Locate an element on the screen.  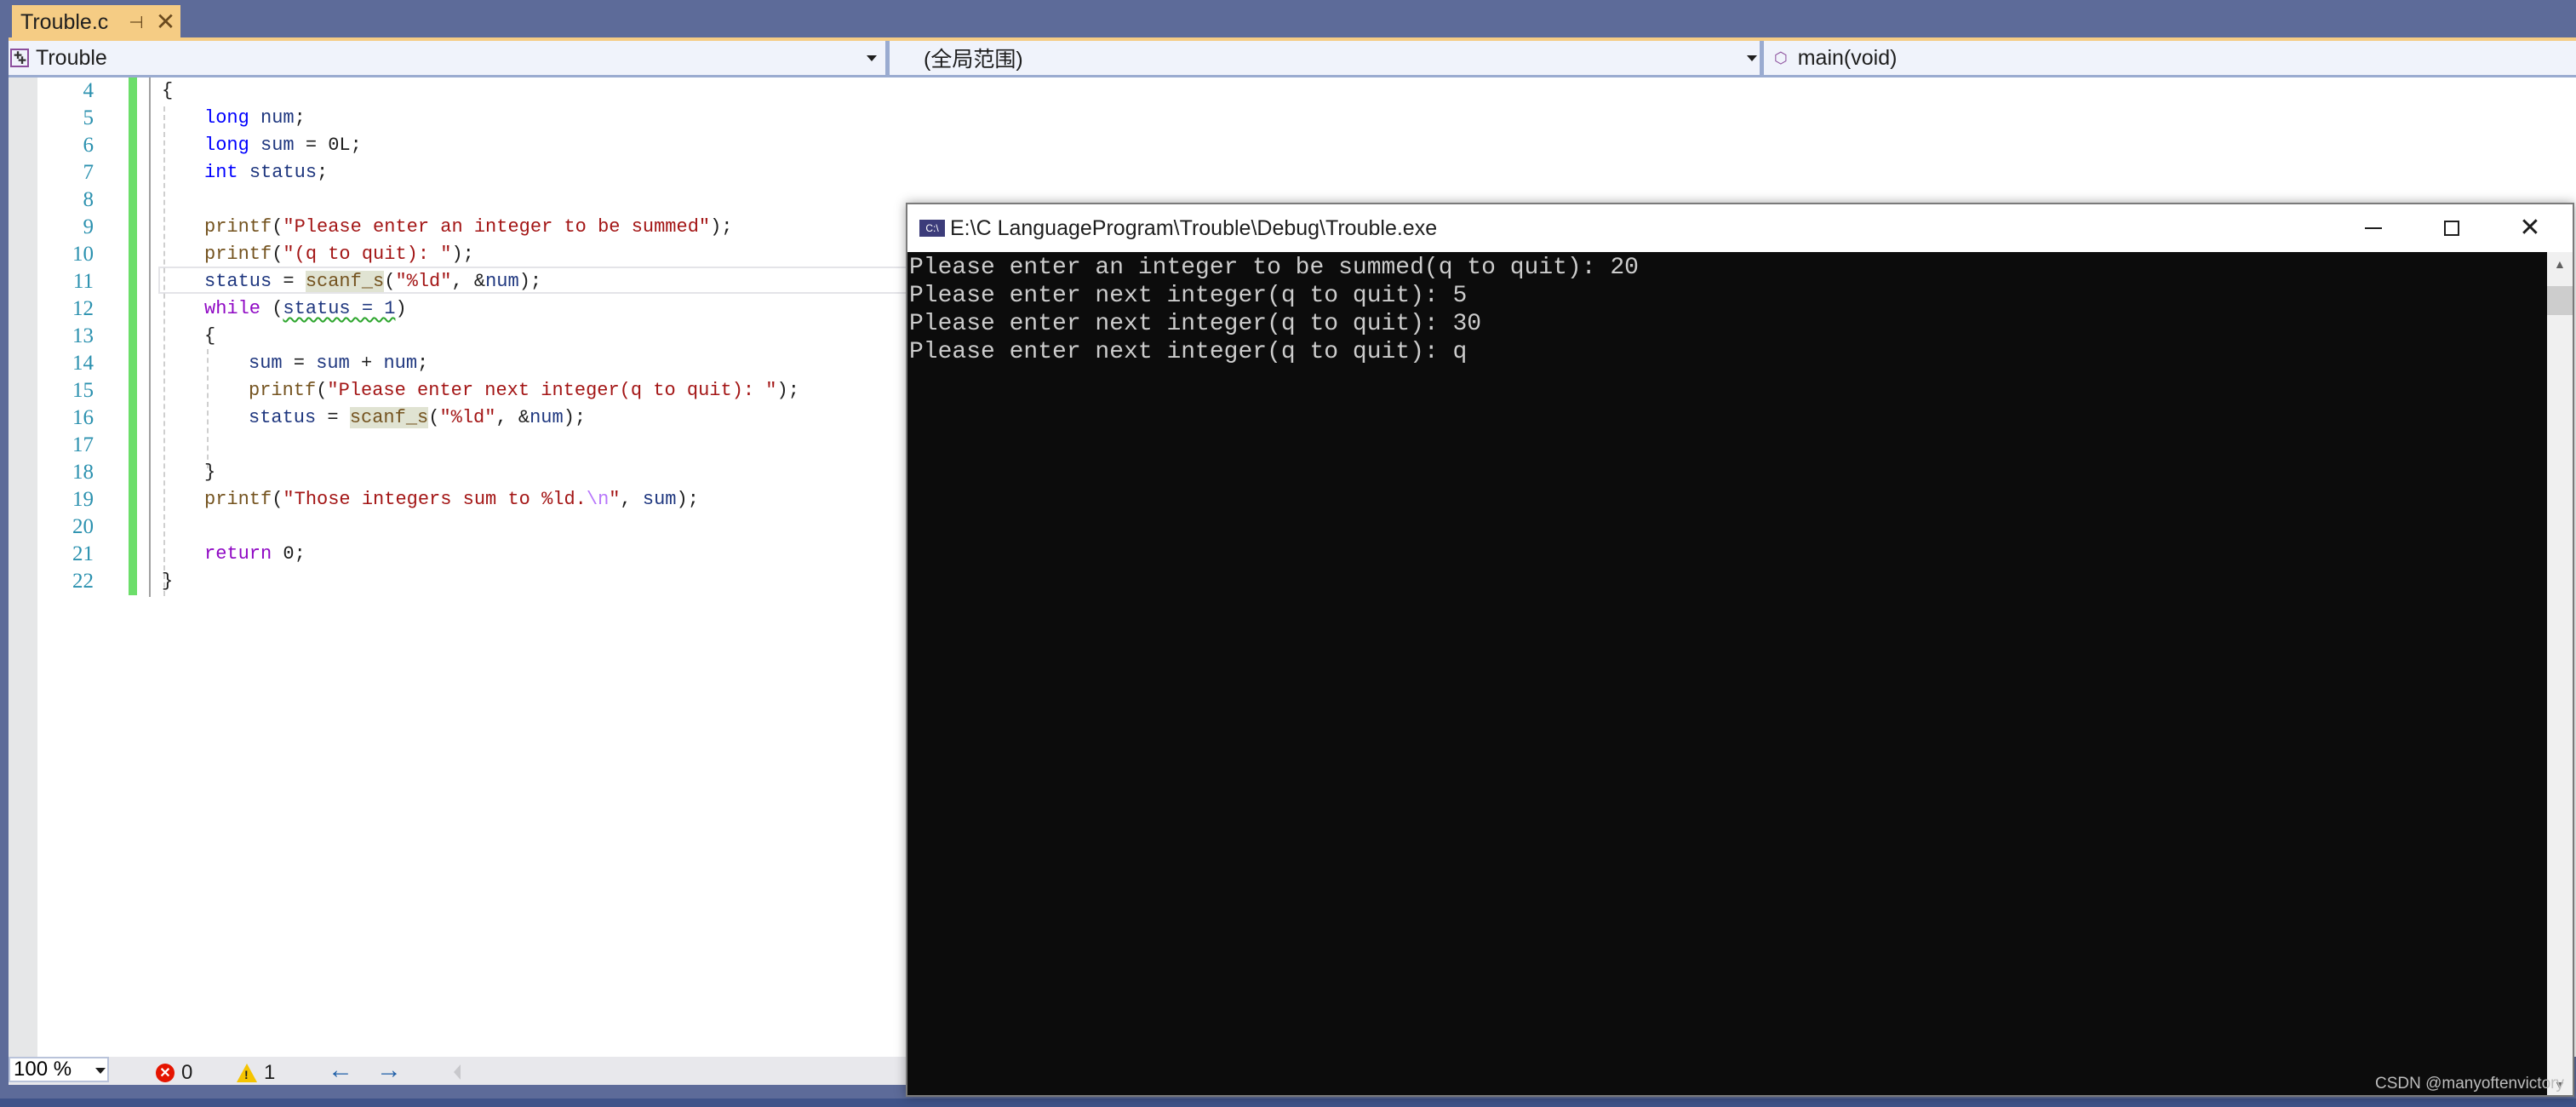
ide-status-strip is located at coordinates (1288, 1102).